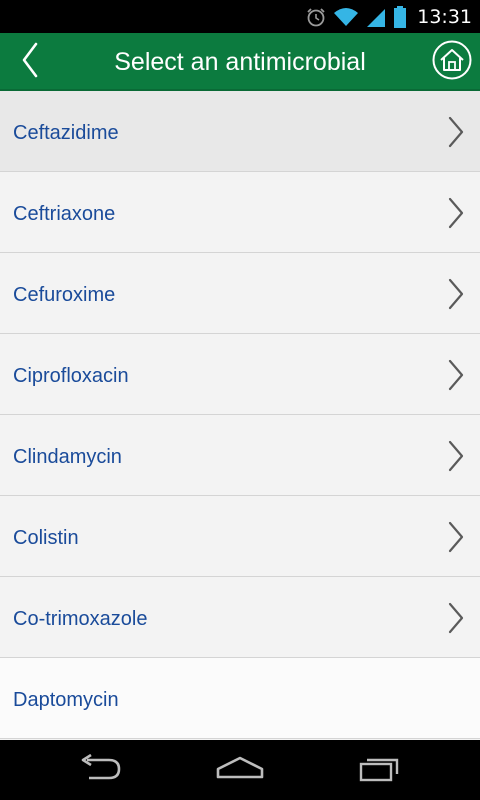 The height and width of the screenshot is (800, 480). I want to click on battery-icon, so click(400, 17).